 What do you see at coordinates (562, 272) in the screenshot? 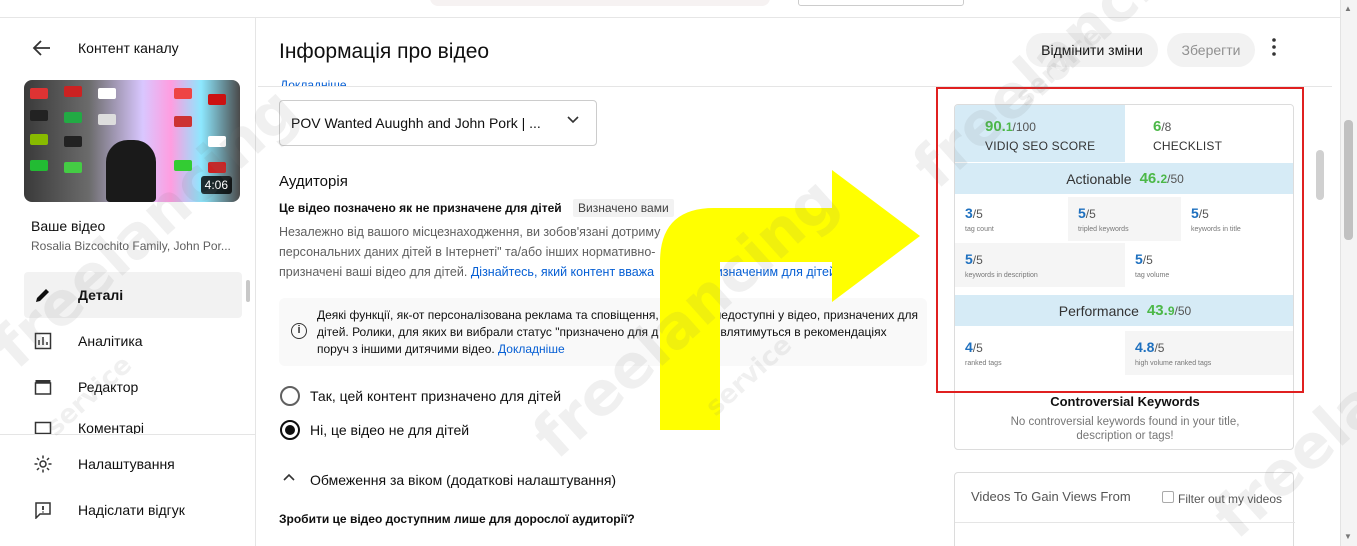
I see `learn-content-link: Дізнайтесь, який контент вважа` at bounding box center [562, 272].